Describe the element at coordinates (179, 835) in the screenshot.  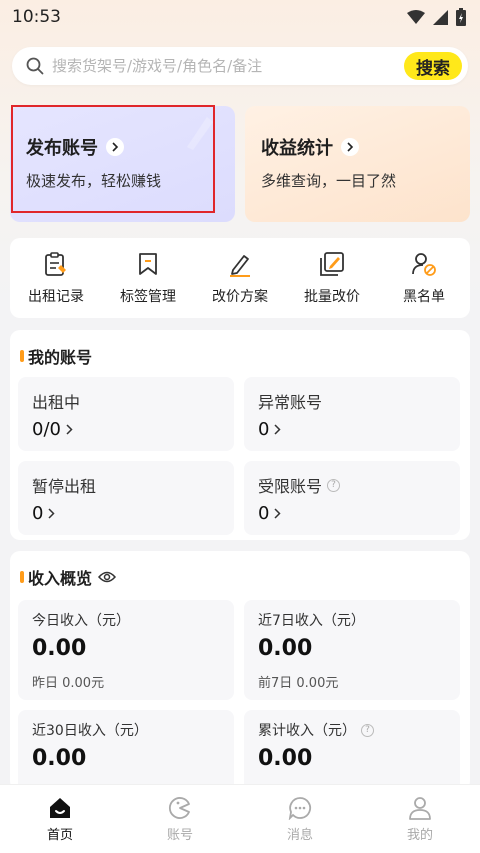
I see `nav-label: 账号` at that location.